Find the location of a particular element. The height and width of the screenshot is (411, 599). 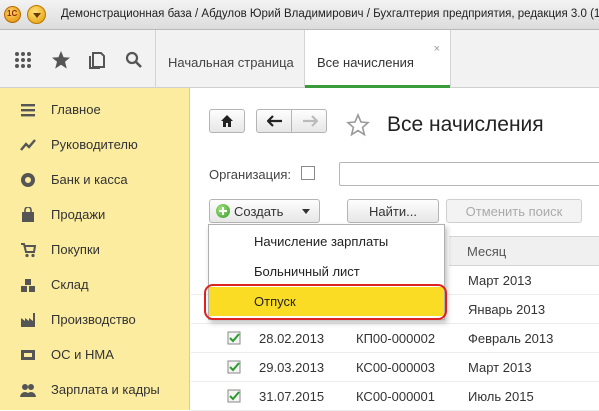

tab-all-accruals: Все начисления × is located at coordinates (378, 59).